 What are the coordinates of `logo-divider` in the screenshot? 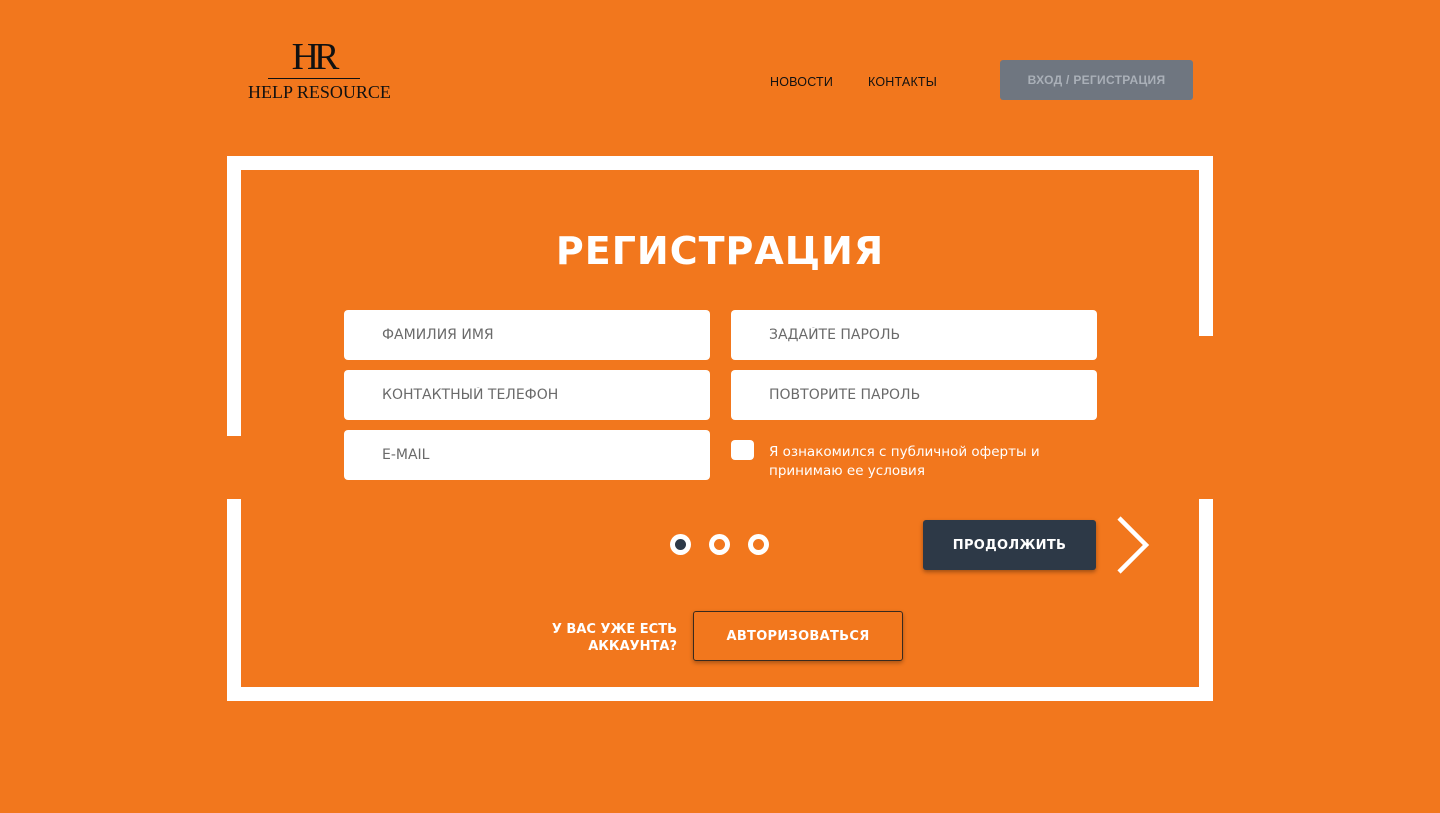 It's located at (314, 78).